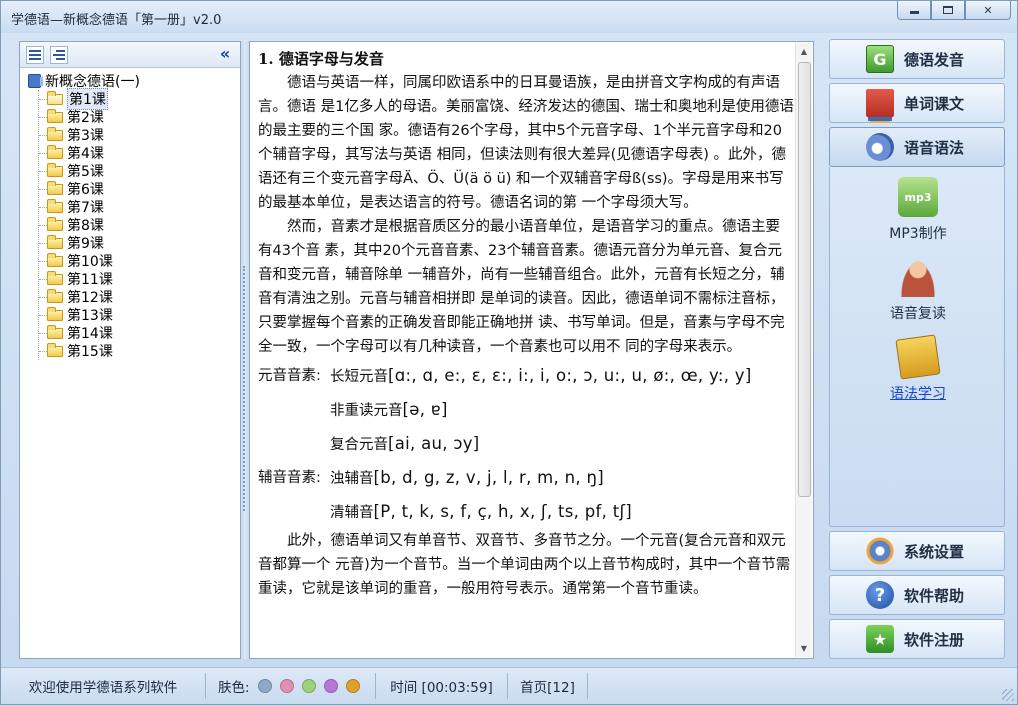 The width and height of the screenshot is (1018, 705). Describe the element at coordinates (139, 261) in the screenshot. I see `tree-item-lesson: 第10课` at that location.